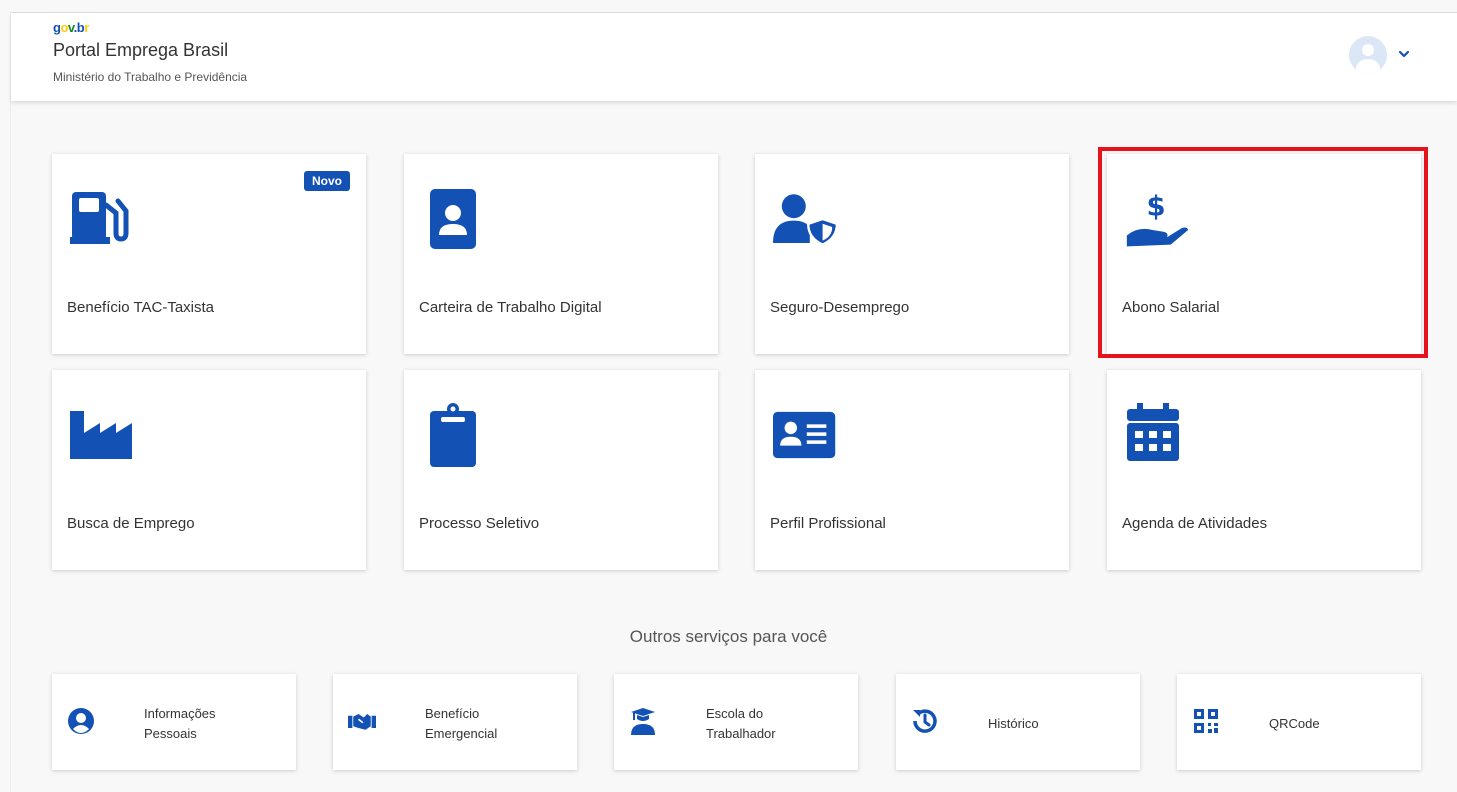  I want to click on card-label: Benefício TAC-Taxista, so click(141, 307).